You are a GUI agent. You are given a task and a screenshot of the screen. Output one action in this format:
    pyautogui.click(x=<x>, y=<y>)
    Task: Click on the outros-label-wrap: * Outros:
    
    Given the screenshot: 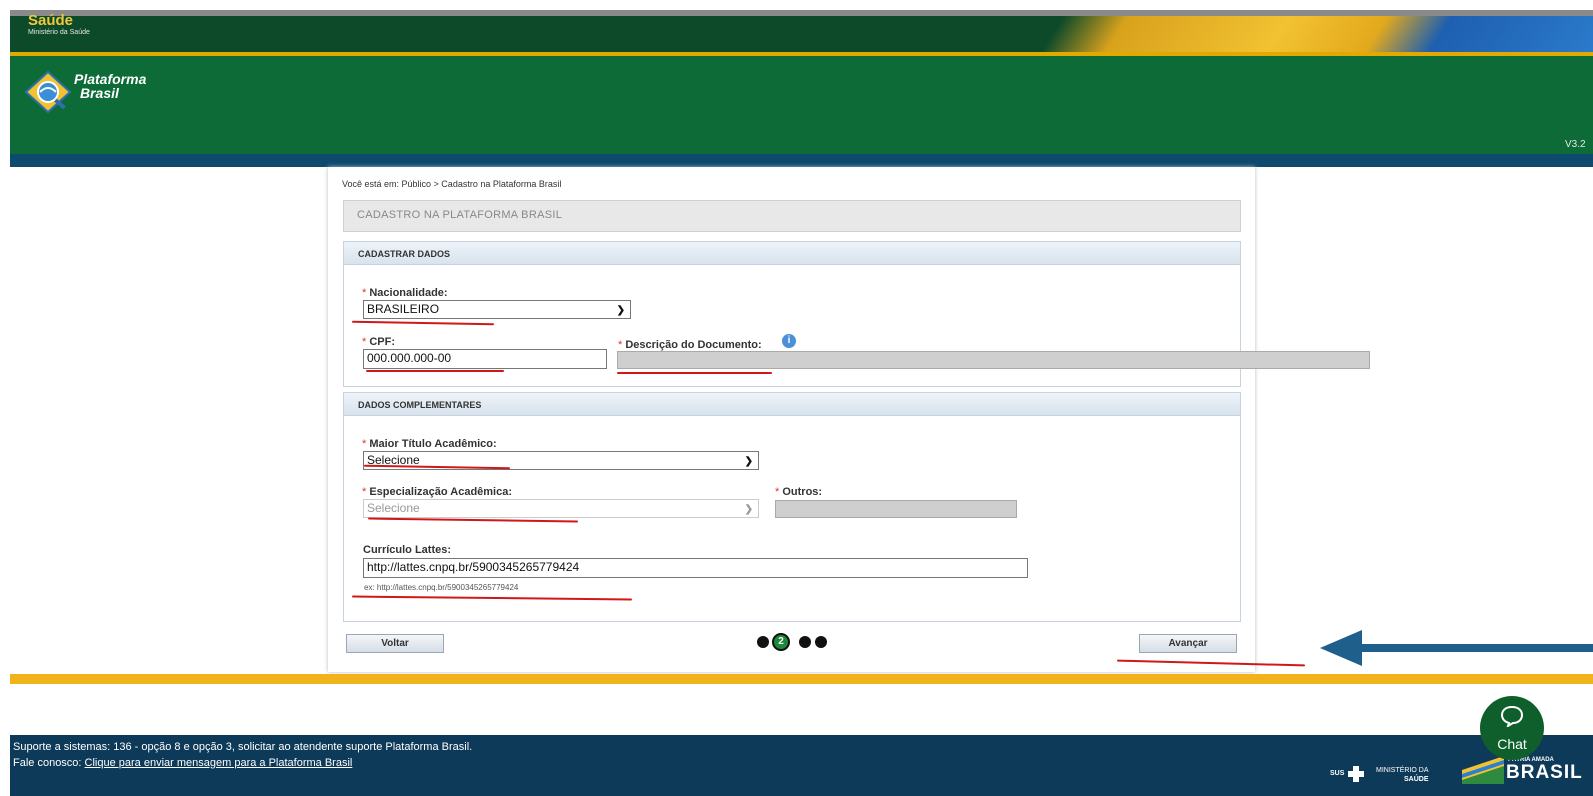 What is the action you would take?
    pyautogui.click(x=798, y=491)
    